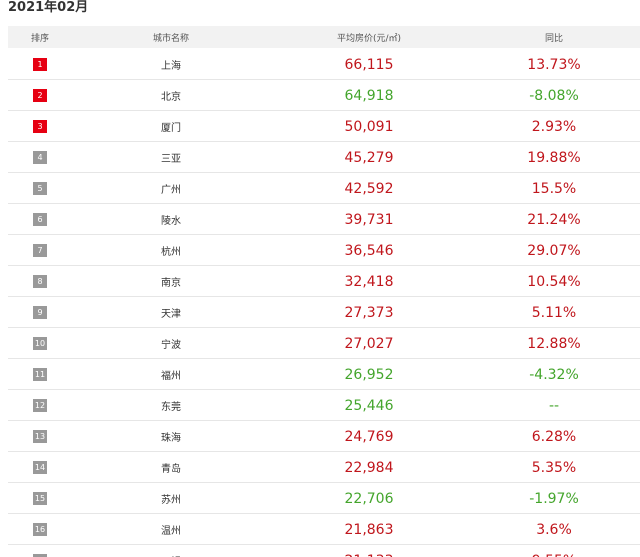  I want to click on average-price: 45,279, so click(369, 158).